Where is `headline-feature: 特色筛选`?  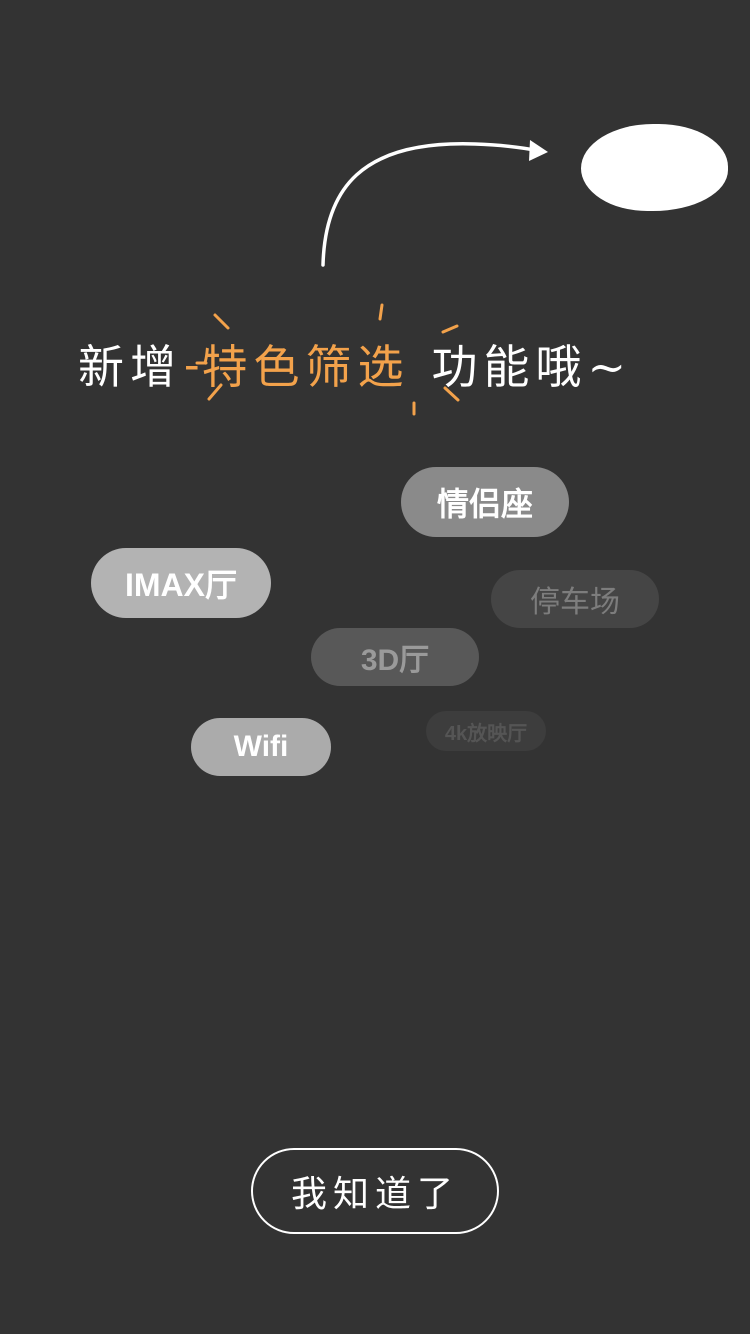
headline-feature: 特色筛选 is located at coordinates (305, 367).